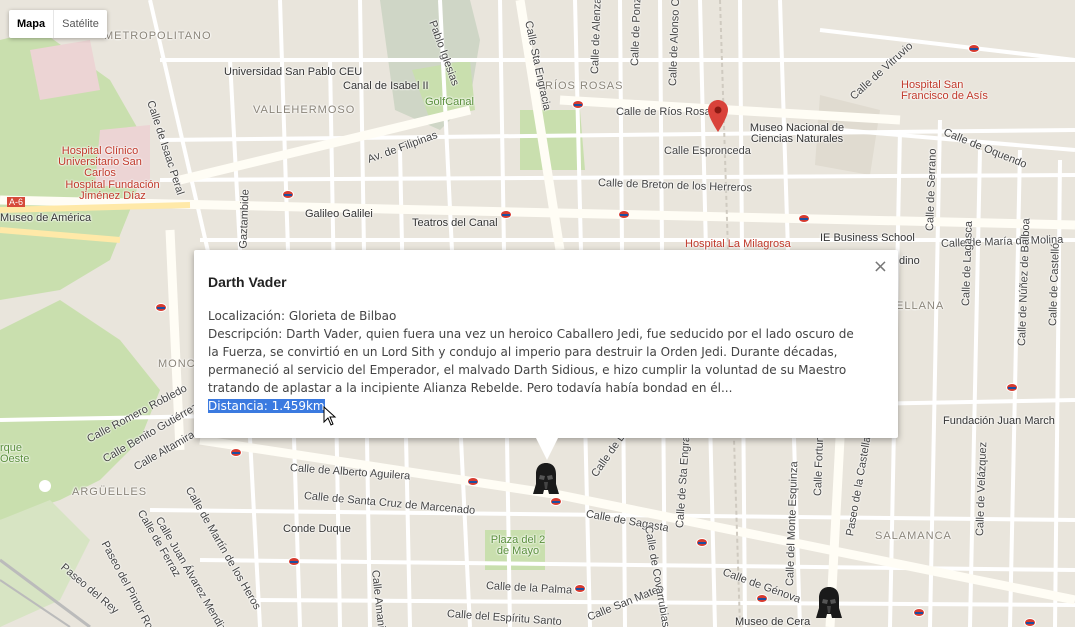 The height and width of the screenshot is (627, 1075). What do you see at coordinates (738, 244) in the screenshot?
I see `poi-label: Hospital La Milagrosa` at bounding box center [738, 244].